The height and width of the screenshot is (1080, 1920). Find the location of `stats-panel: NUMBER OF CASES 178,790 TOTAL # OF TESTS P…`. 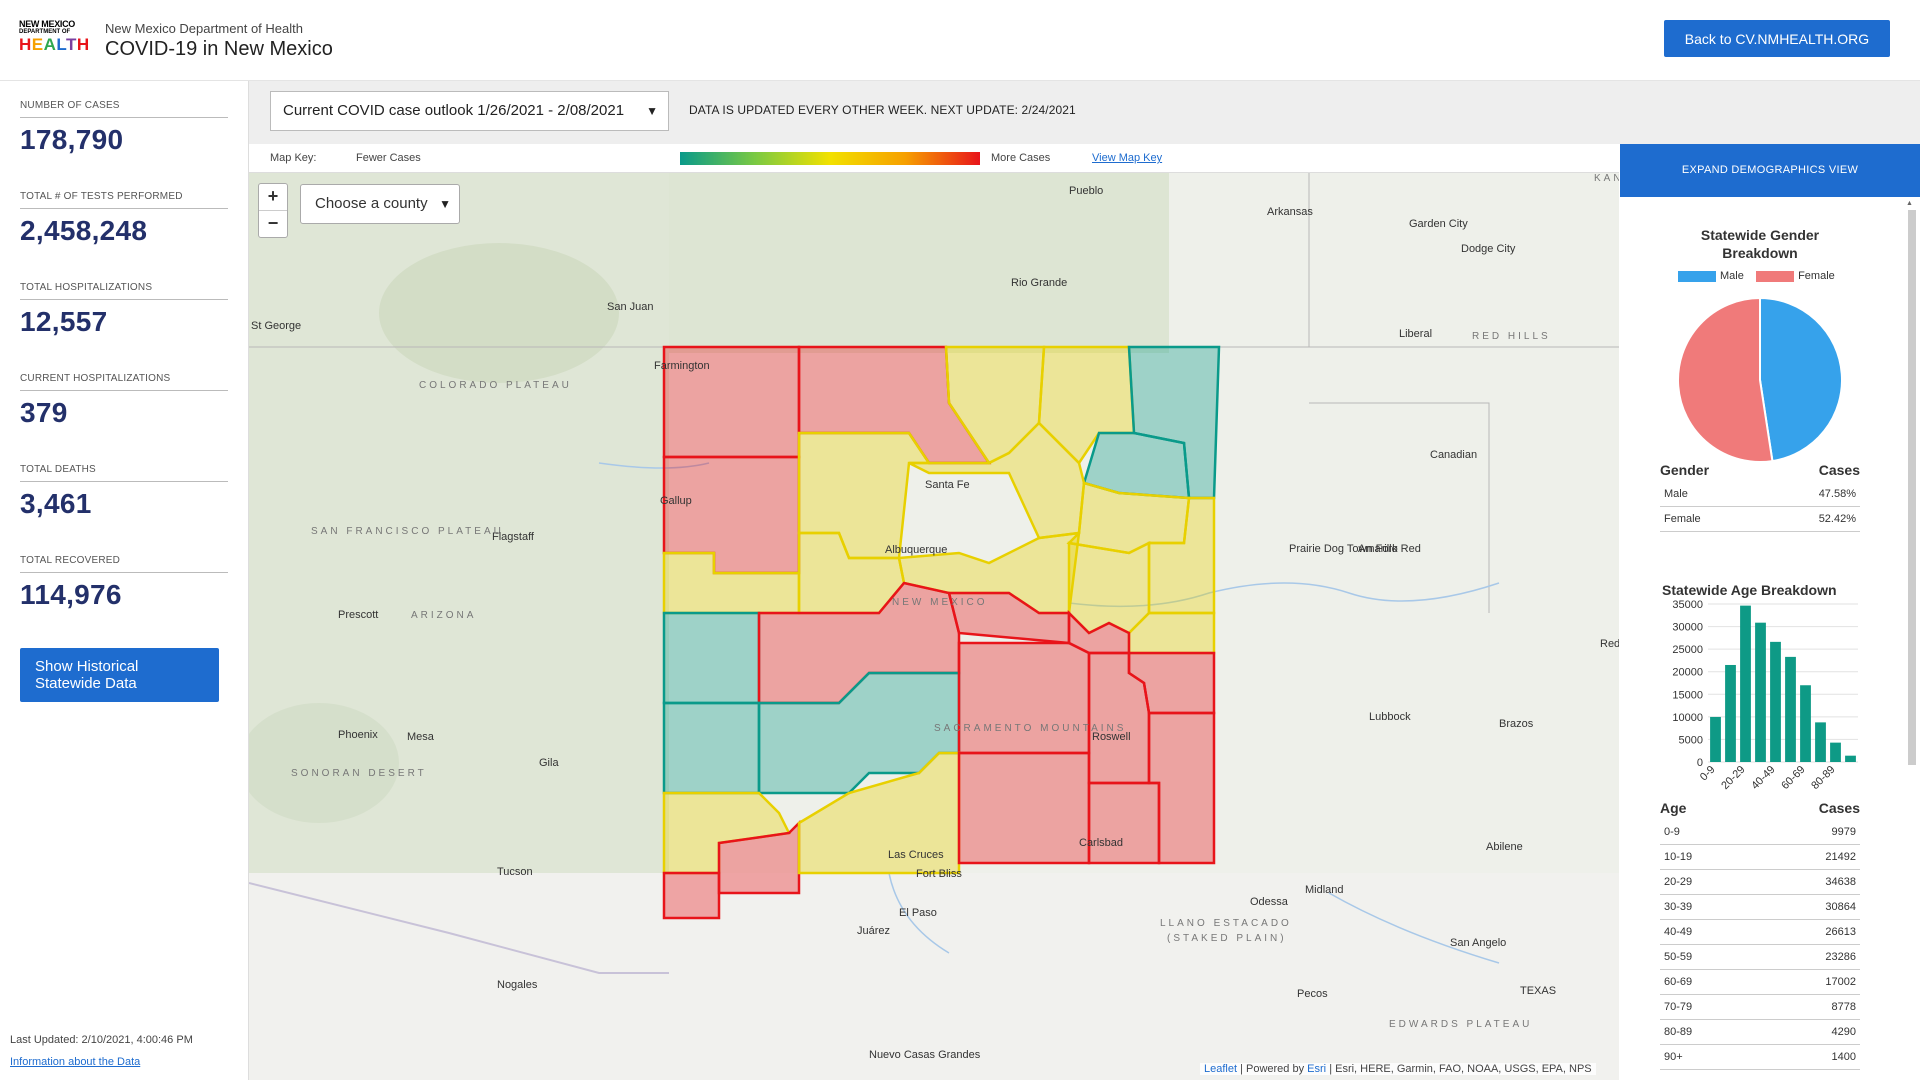

stats-panel: NUMBER OF CASES 178,790 TOTAL # OF TESTS P… is located at coordinates (124, 580).